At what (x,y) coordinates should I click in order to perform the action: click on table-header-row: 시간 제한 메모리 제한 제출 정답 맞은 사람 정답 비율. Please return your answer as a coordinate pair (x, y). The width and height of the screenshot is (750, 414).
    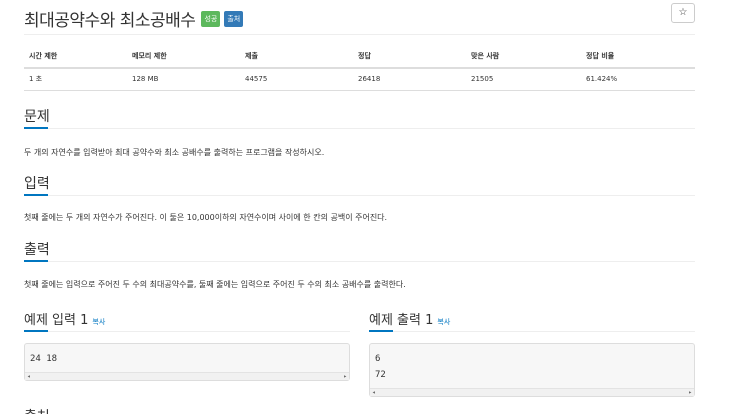
    Looking at the image, I should click on (359, 56).